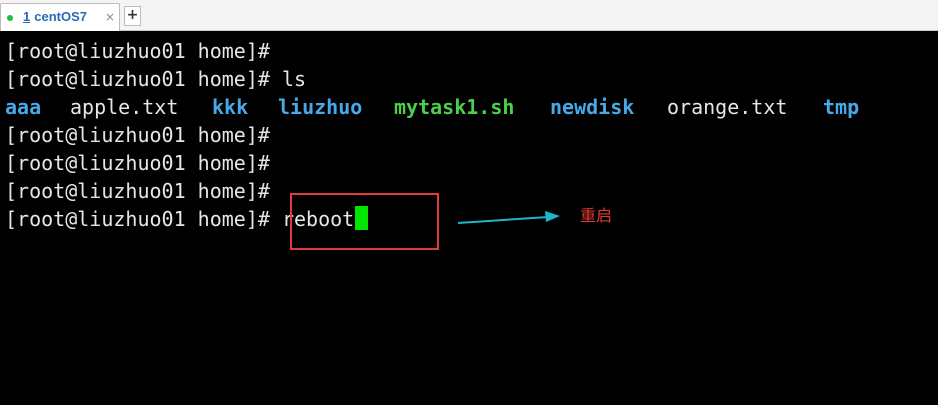 This screenshot has height=405, width=938. What do you see at coordinates (596, 215) in the screenshot?
I see `annotation-label: 重启` at bounding box center [596, 215].